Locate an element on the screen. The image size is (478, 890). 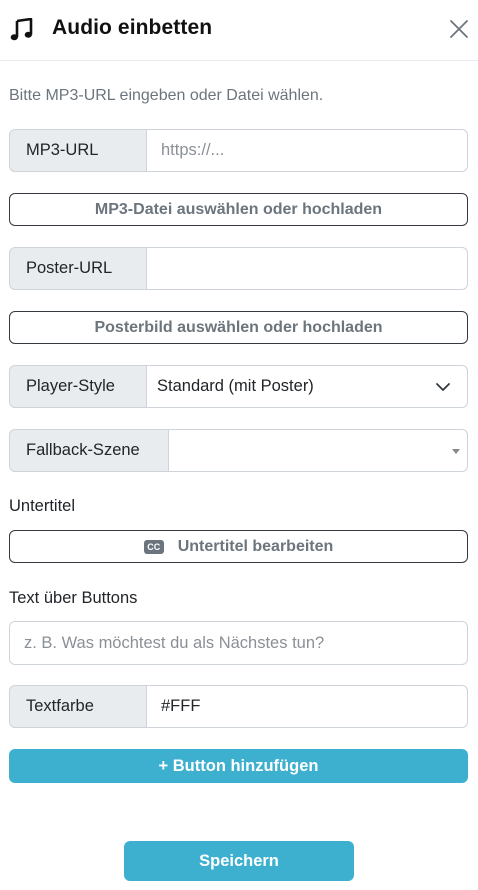
player-style-value: Standard (mit Poster) is located at coordinates (235, 386).